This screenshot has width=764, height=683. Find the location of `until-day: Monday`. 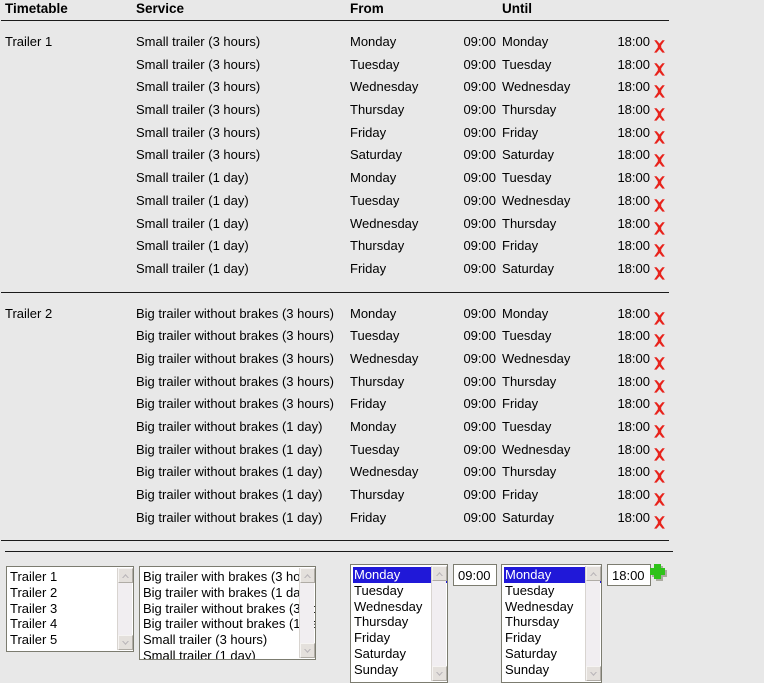

until-day: Monday is located at coordinates (525, 41).